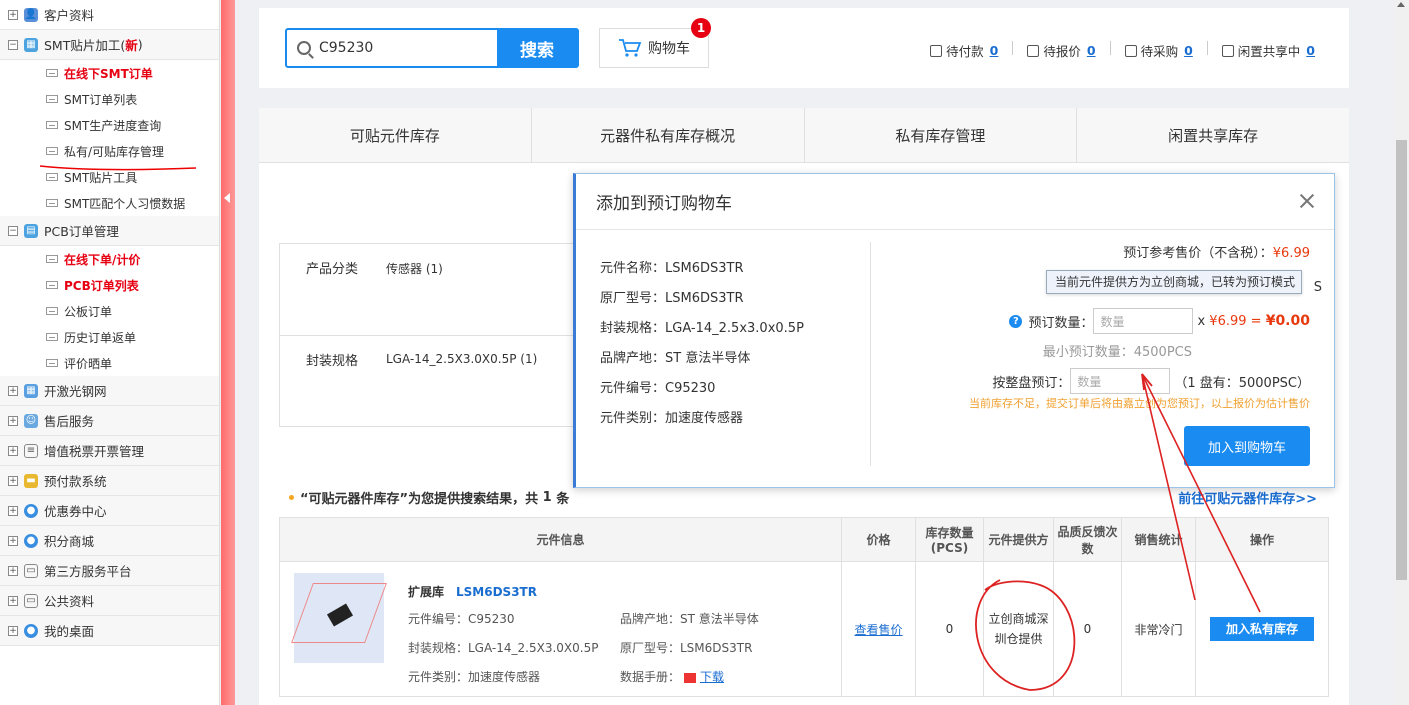 This screenshot has height=705, width=1409. What do you see at coordinates (1213, 135) in the screenshot?
I see `tab-idle-share: 闲置共享库存` at bounding box center [1213, 135].